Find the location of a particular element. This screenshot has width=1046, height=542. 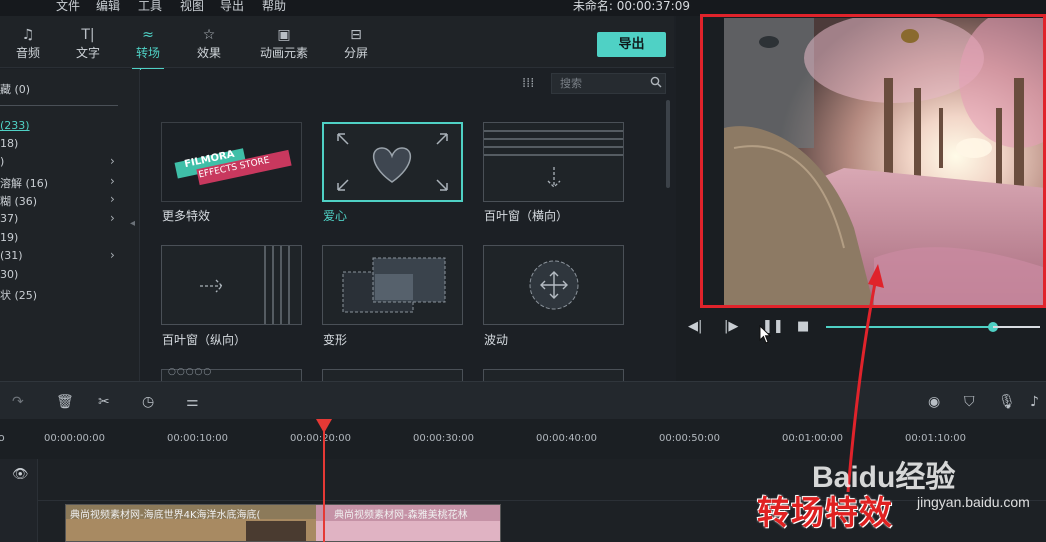

ruler-tick: 00:00:00:00 is located at coordinates (75, 438).